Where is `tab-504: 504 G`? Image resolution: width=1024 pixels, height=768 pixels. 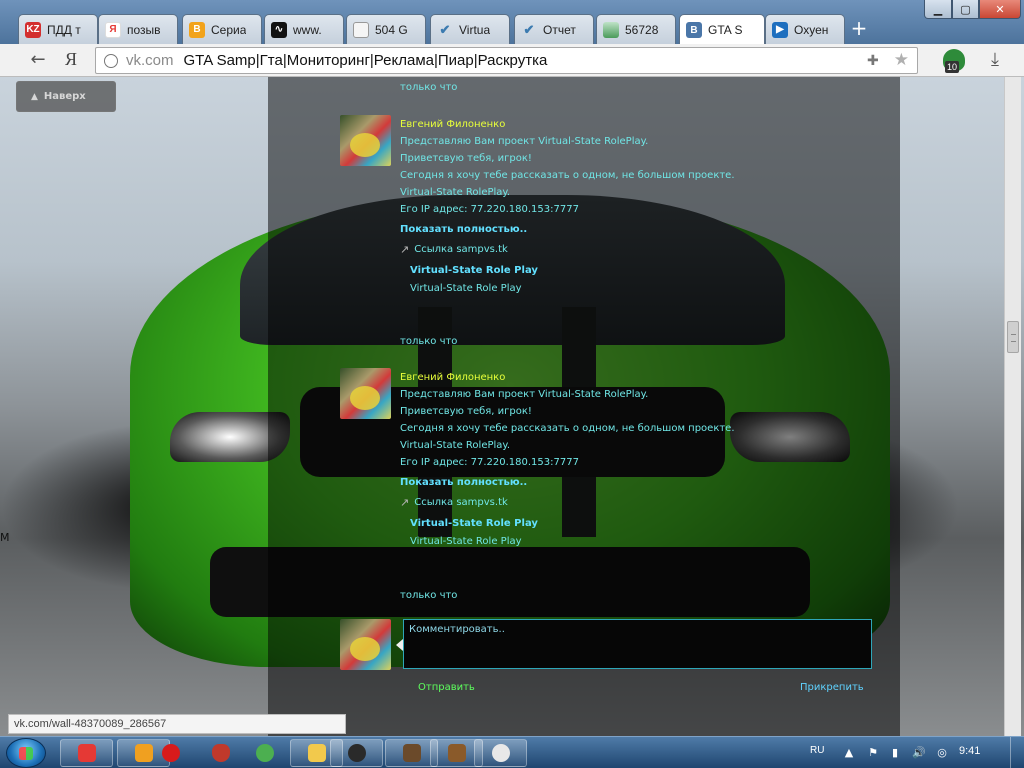 tab-504: 504 G is located at coordinates (386, 29).